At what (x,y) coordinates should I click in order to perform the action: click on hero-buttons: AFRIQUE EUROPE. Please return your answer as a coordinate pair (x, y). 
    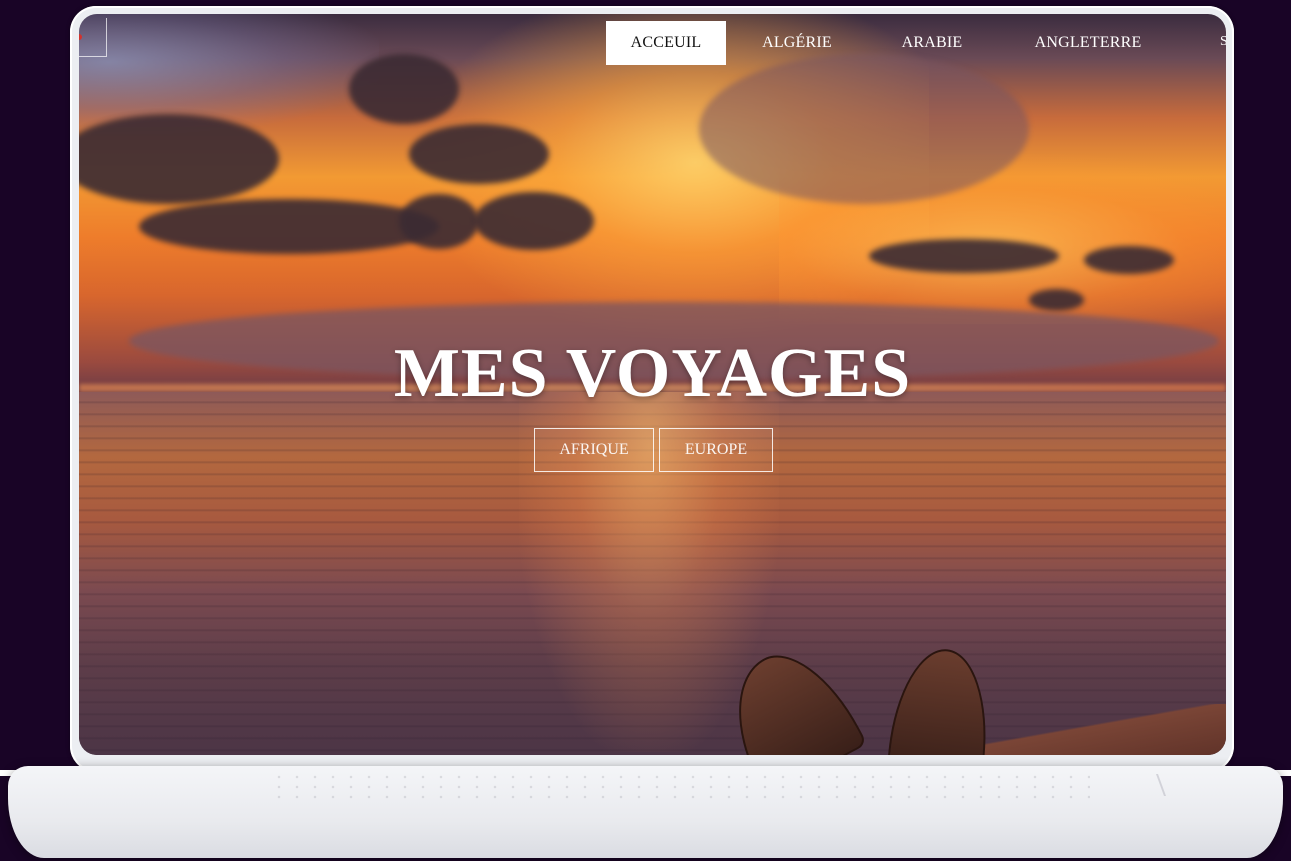
    Looking at the image, I should click on (653, 450).